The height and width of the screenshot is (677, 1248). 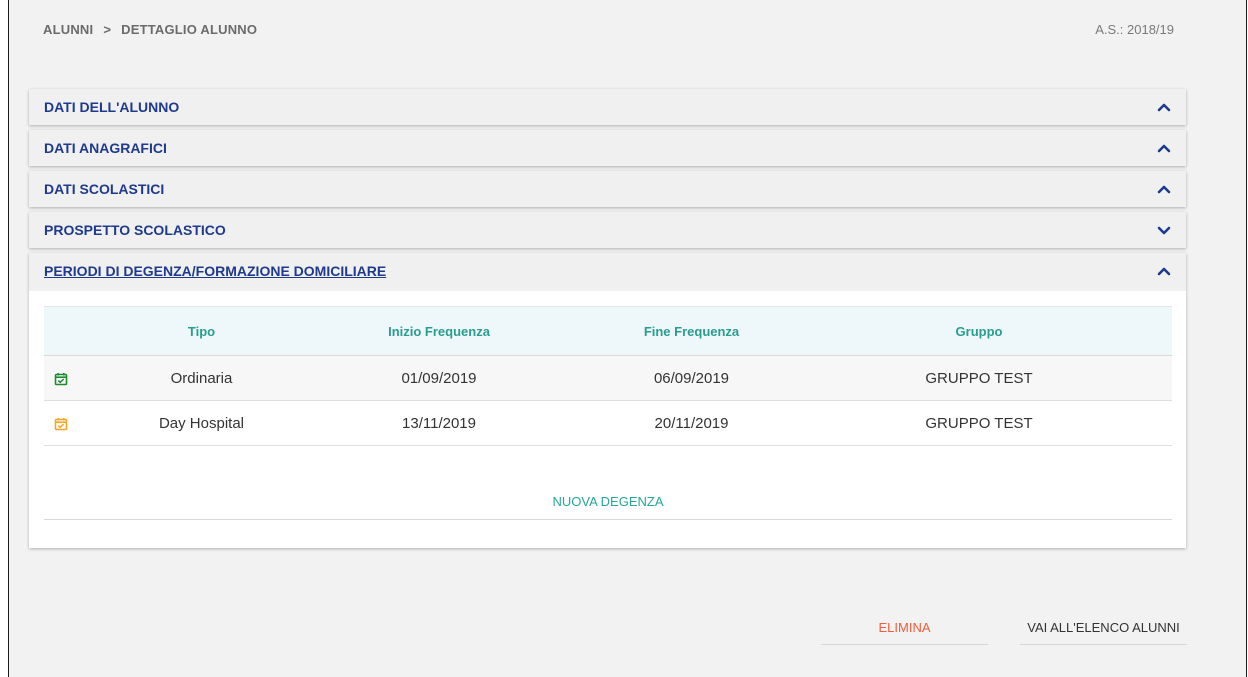 I want to click on panel-header: DATI SCOLASTICI, so click(x=607, y=189).